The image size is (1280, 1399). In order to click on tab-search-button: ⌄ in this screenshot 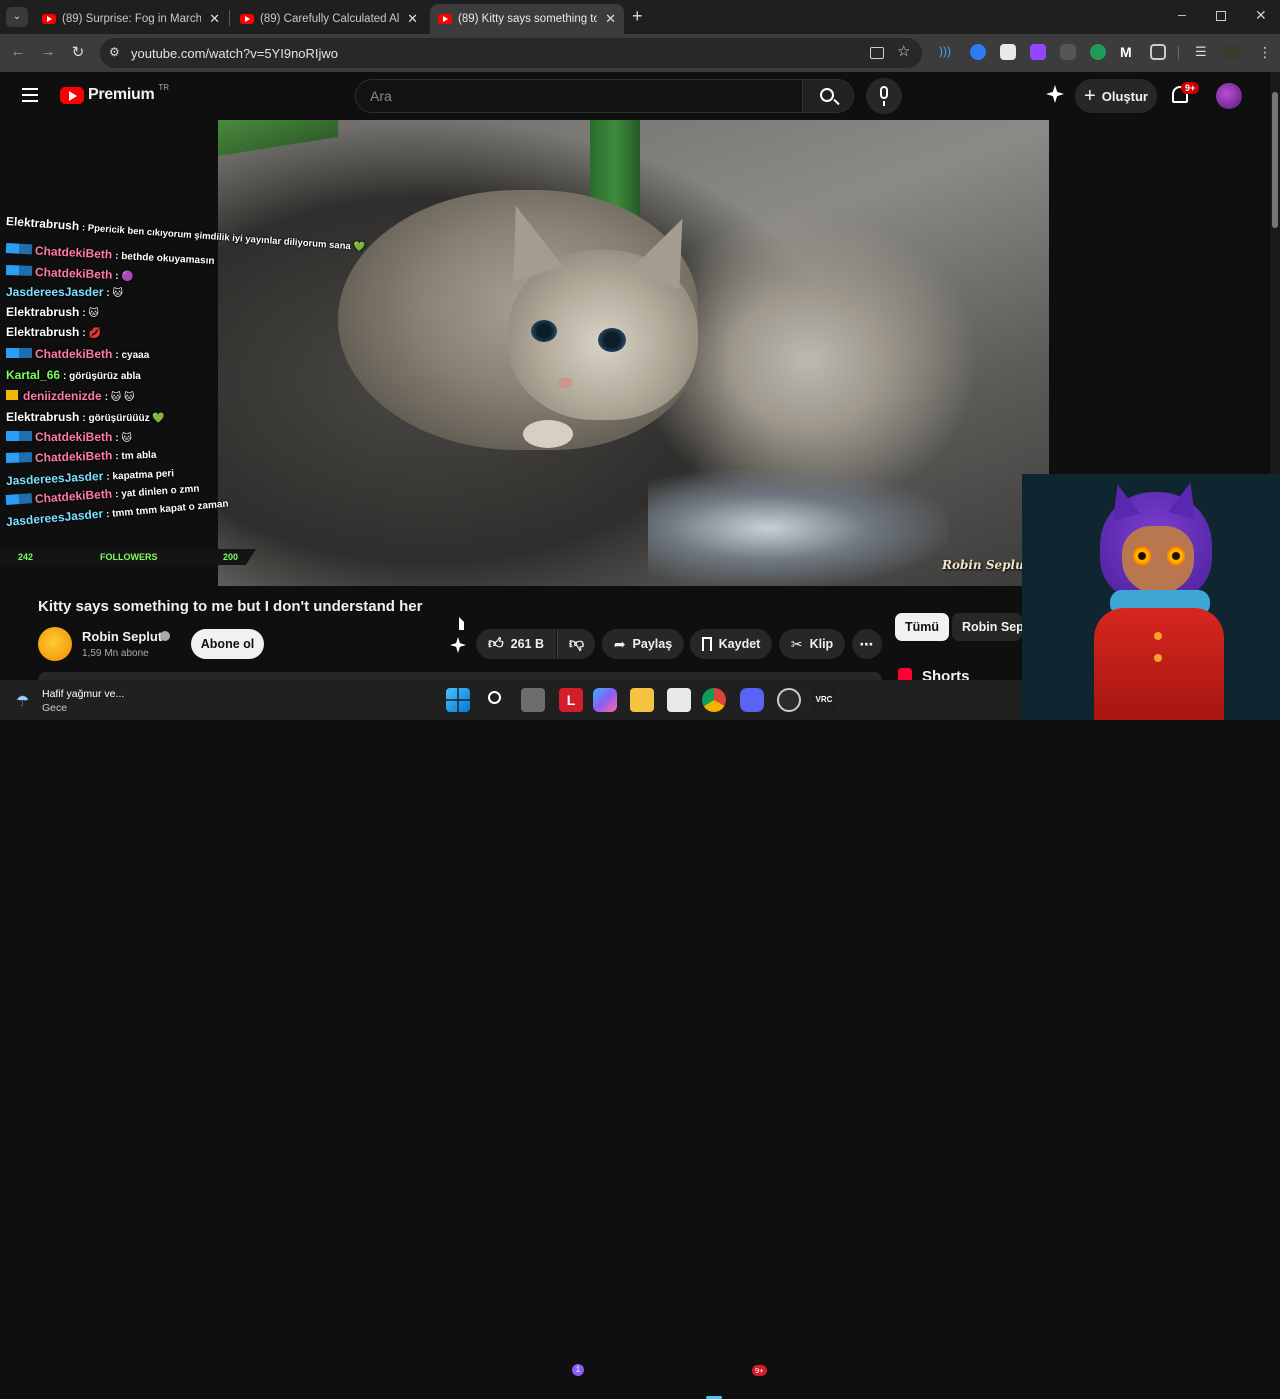, I will do `click(17, 17)`.